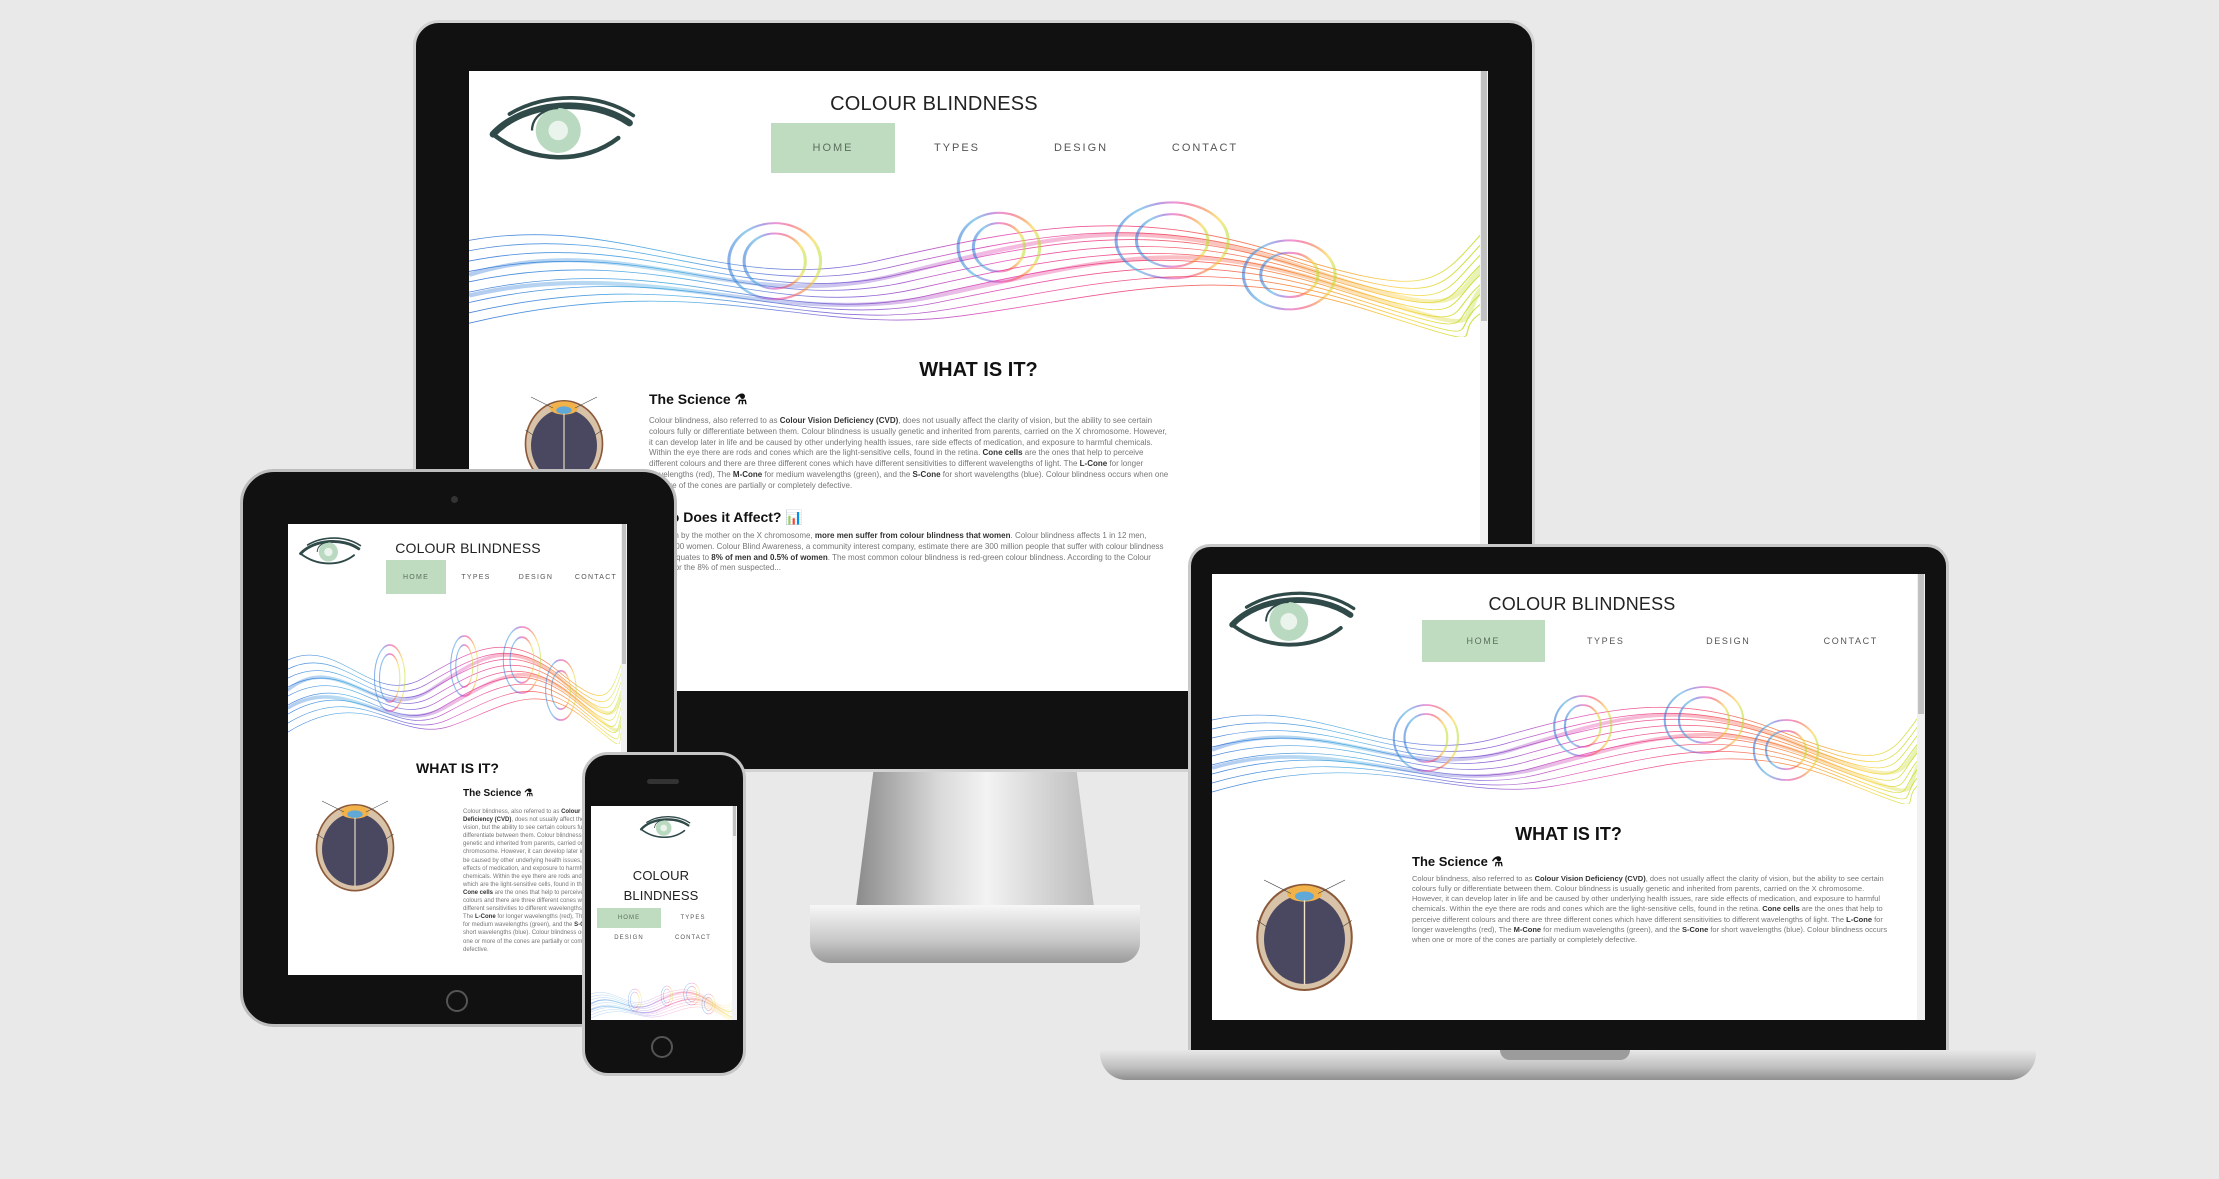  I want to click on phone-speaker, so click(663, 781).